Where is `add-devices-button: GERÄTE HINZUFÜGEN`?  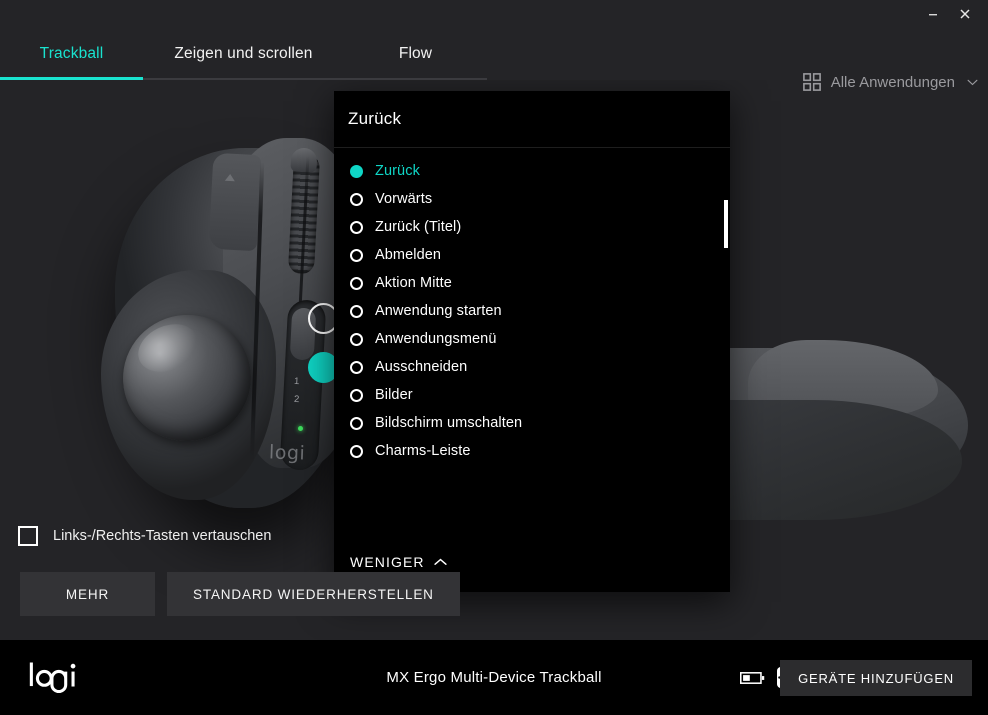 add-devices-button: GERÄTE HINZUFÜGEN is located at coordinates (876, 678).